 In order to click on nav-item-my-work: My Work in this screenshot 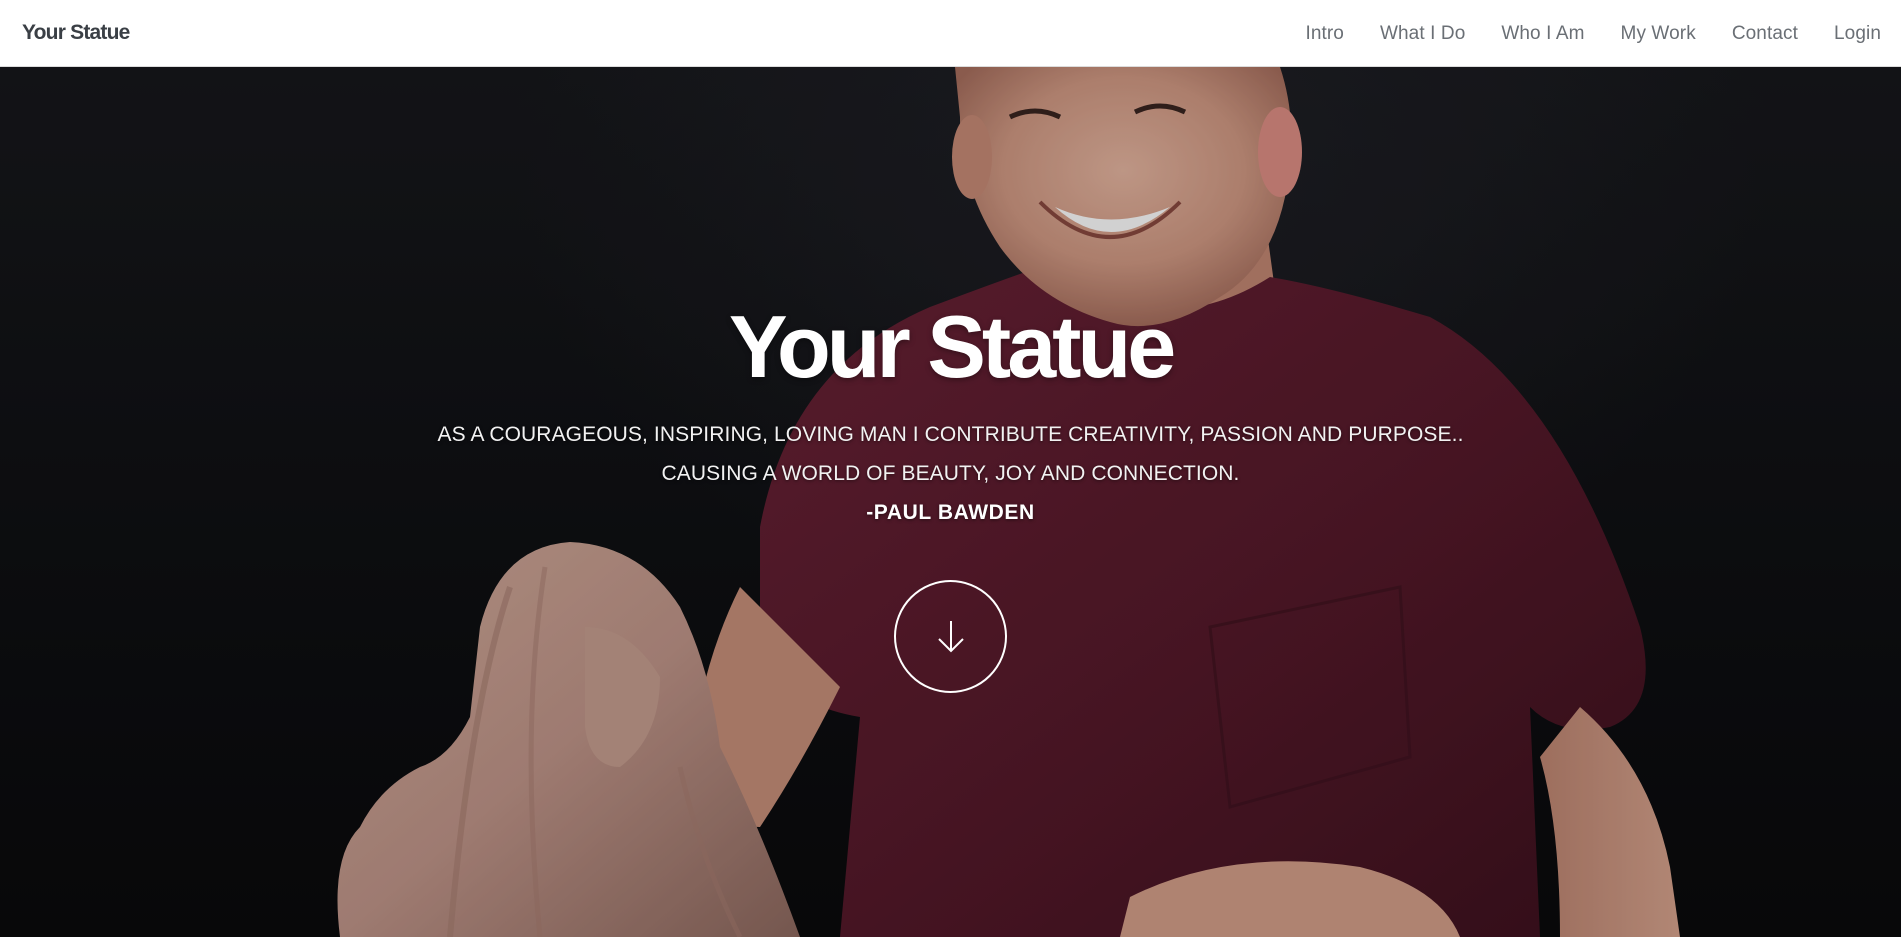, I will do `click(1658, 34)`.